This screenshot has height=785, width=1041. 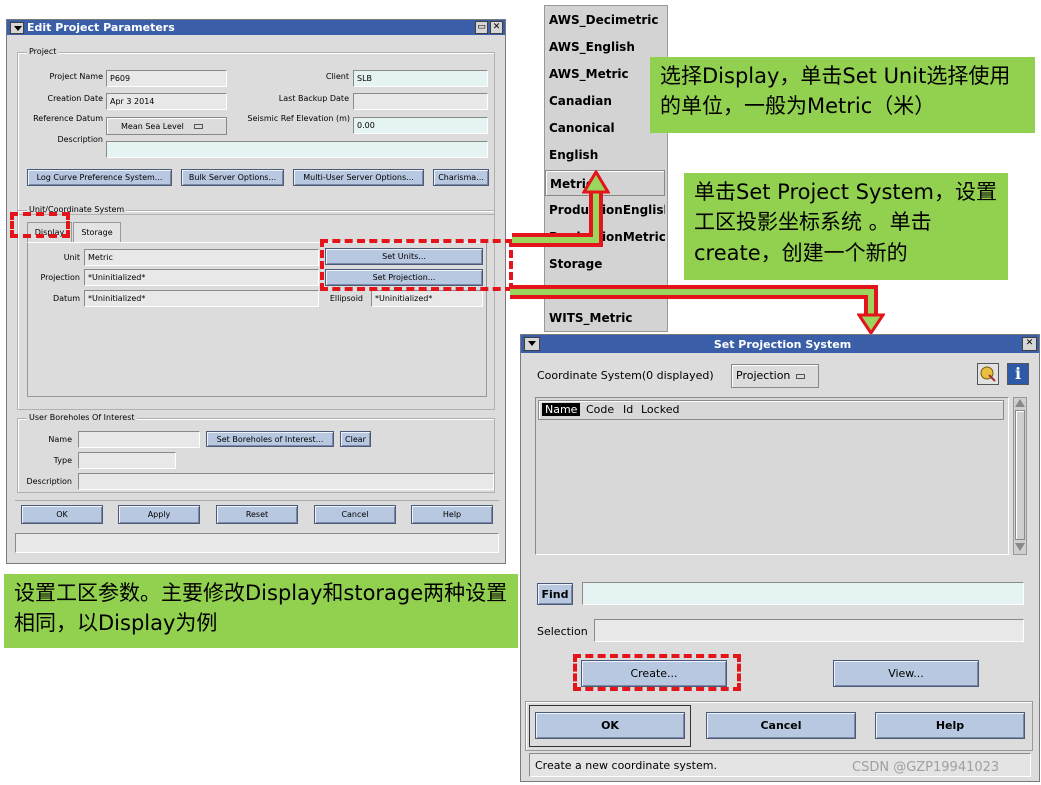 What do you see at coordinates (60, 277) in the screenshot?
I see `projection-label: Projection` at bounding box center [60, 277].